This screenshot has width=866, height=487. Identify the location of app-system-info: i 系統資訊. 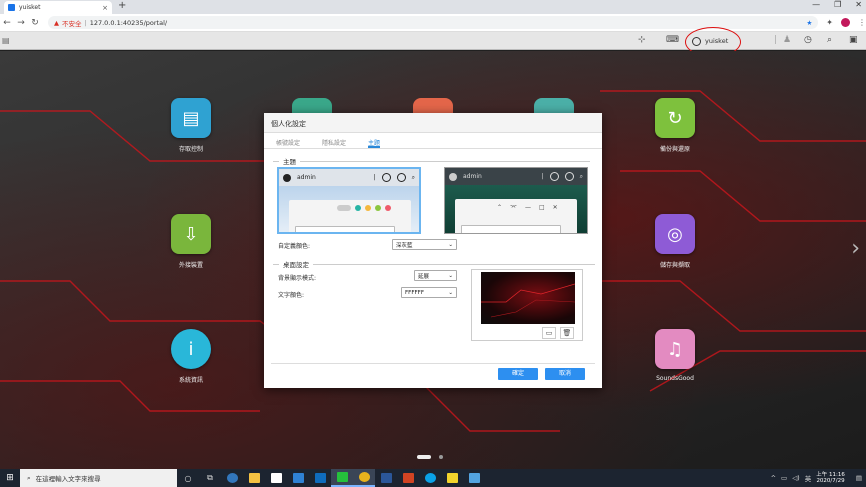
(191, 356).